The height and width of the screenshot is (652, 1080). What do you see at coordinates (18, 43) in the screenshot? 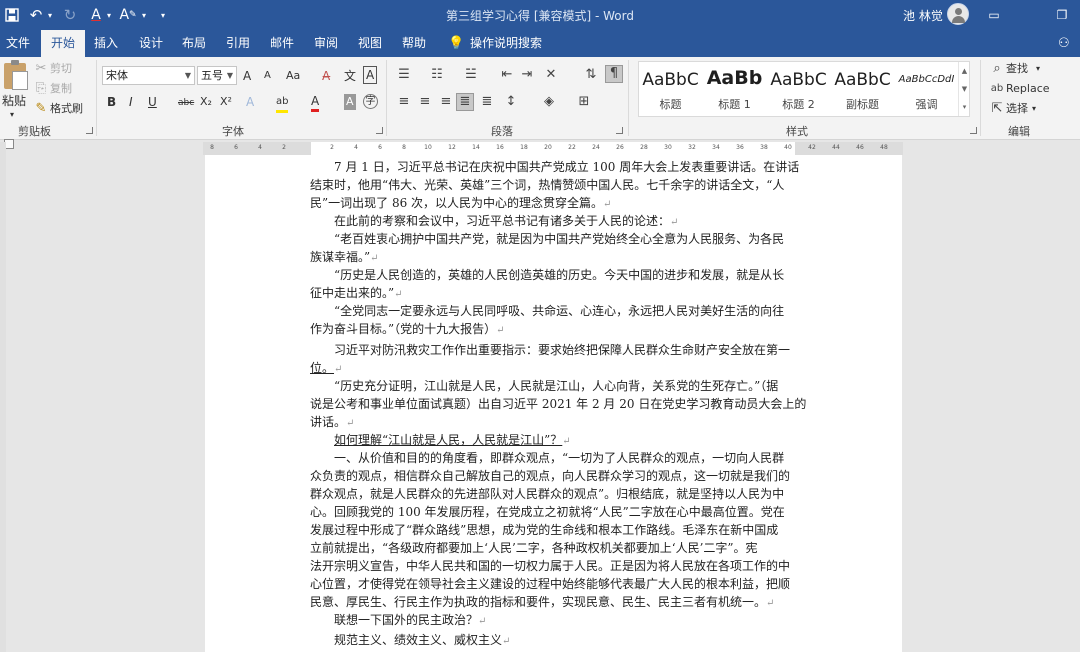
I see `tab-file: 文件` at bounding box center [18, 43].